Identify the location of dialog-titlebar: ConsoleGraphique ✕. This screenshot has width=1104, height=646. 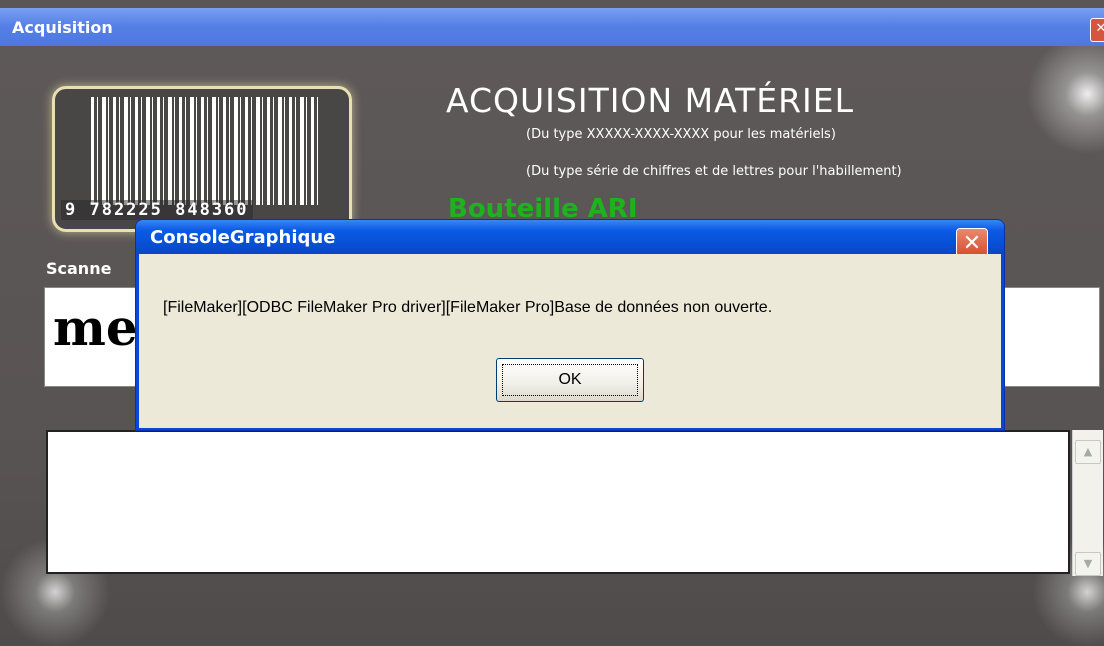
(570, 240).